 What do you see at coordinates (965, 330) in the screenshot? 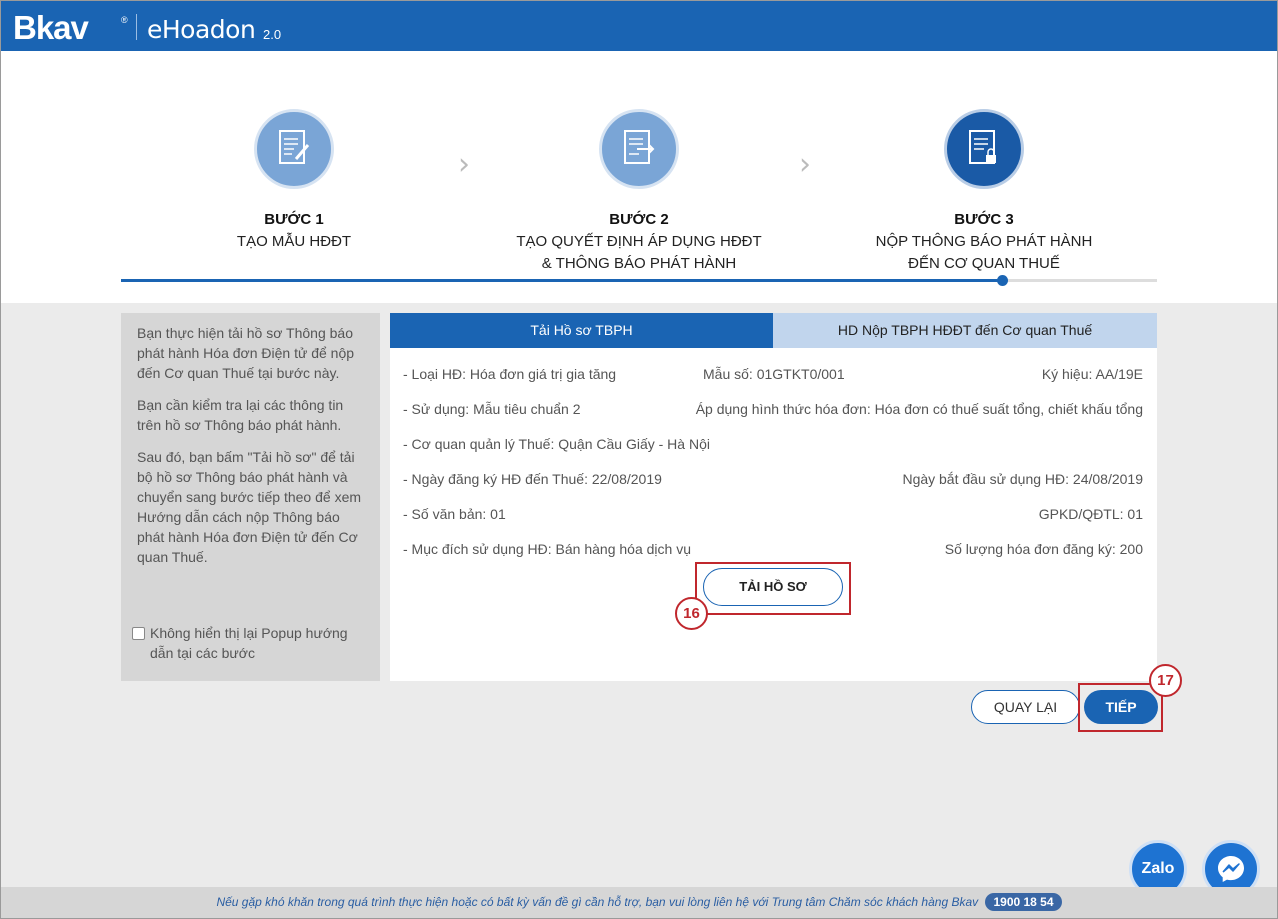
I see `tab-huong-dan-nop: HD Nộp TBPH HĐĐT đến Cơ quan Thuế` at bounding box center [965, 330].